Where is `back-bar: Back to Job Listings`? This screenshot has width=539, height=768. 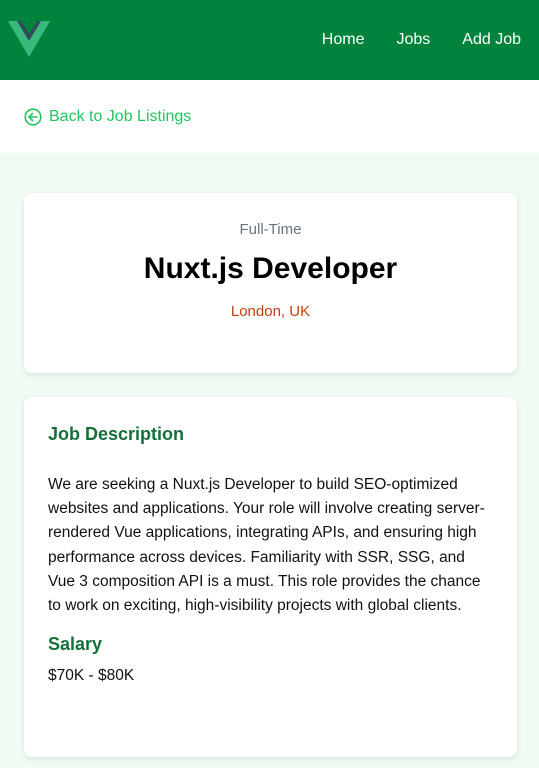 back-bar: Back to Job Listings is located at coordinates (269, 116).